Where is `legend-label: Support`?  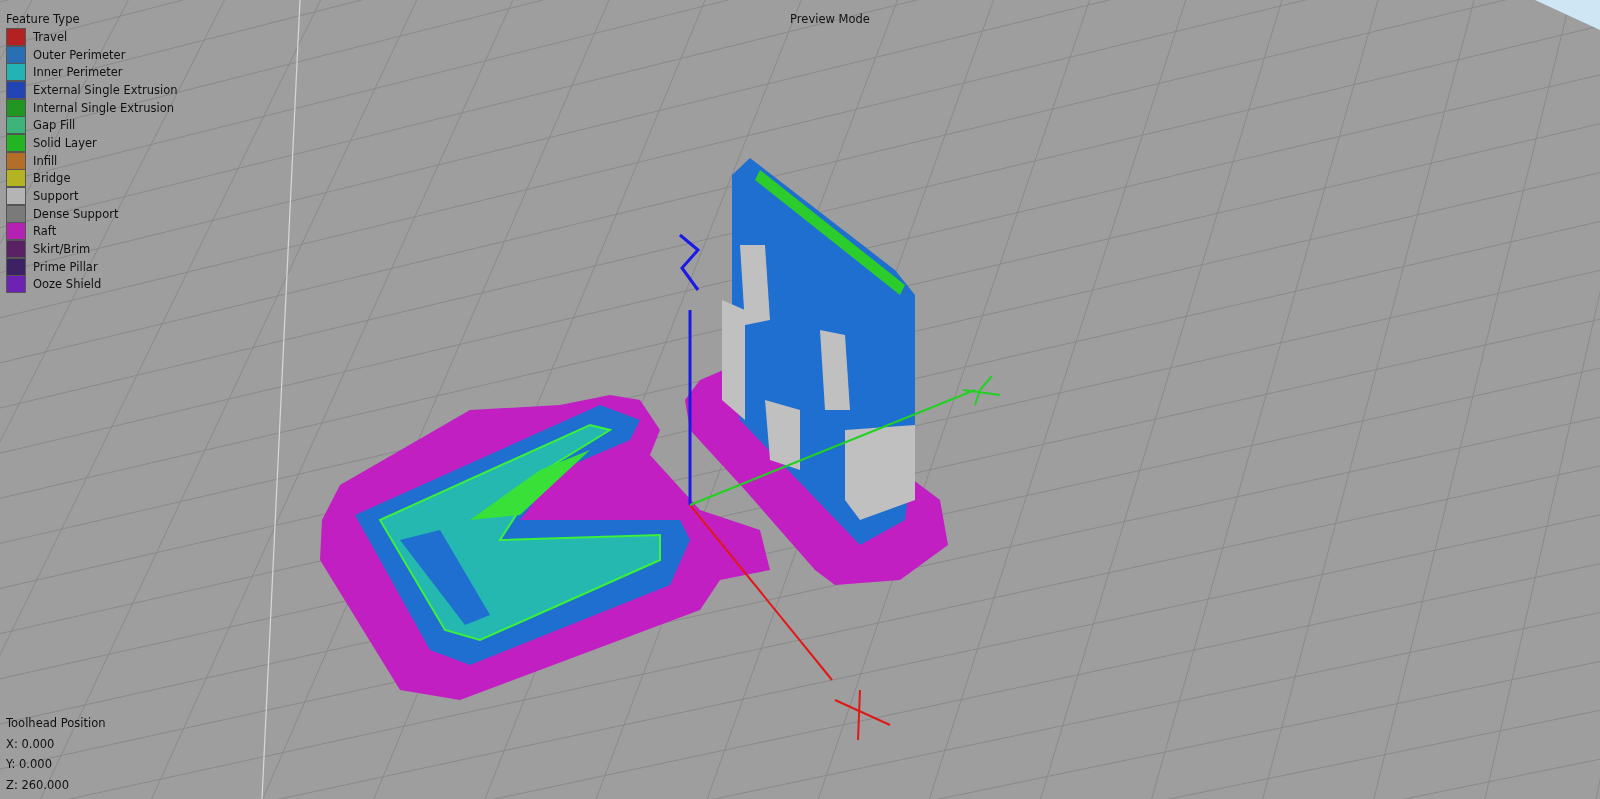 legend-label: Support is located at coordinates (56, 196).